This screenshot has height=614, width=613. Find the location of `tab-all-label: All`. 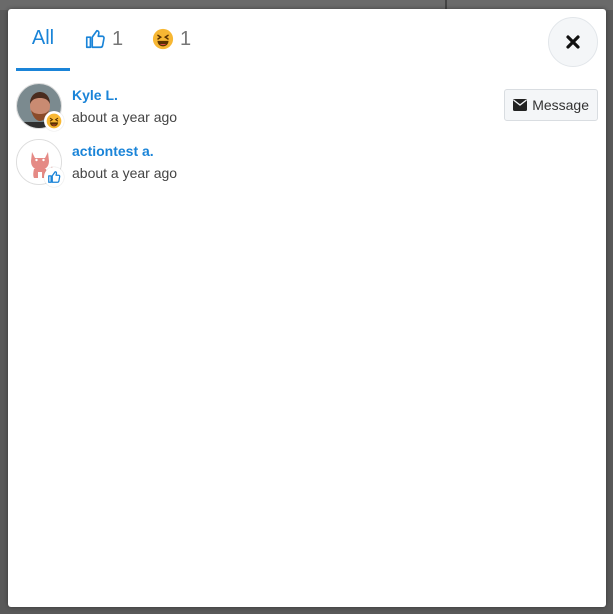

tab-all-label: All is located at coordinates (43, 38).